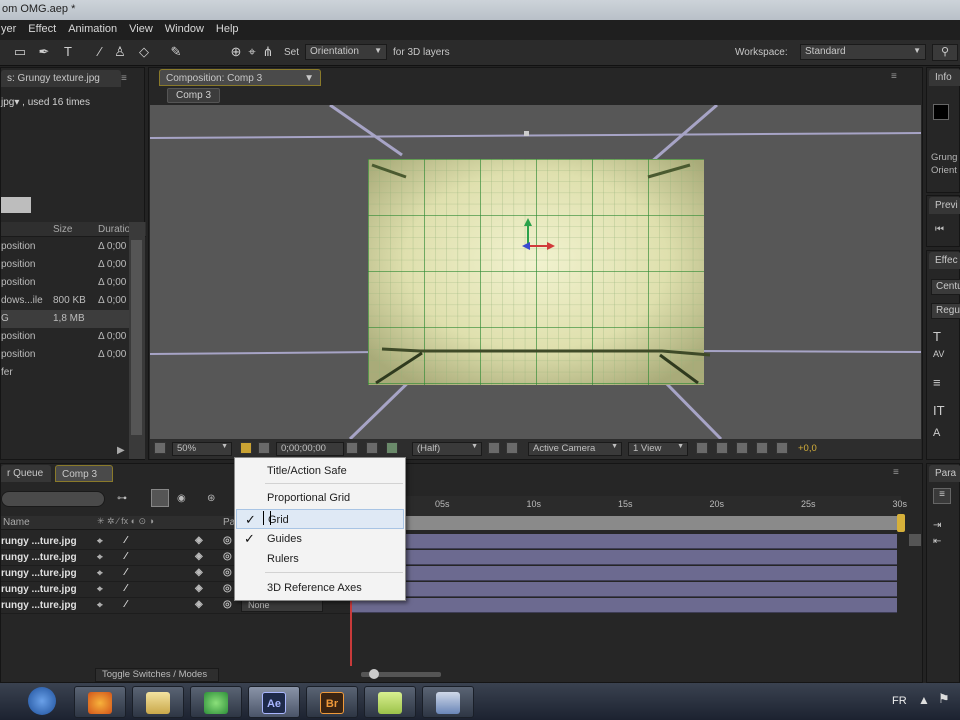  What do you see at coordinates (372, 448) in the screenshot?
I see `show-snapshot-icon` at bounding box center [372, 448].